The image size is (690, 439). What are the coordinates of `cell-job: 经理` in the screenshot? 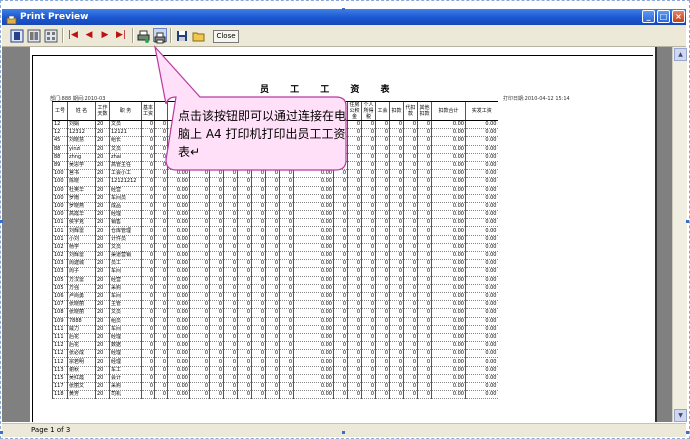 It's located at (125, 215).